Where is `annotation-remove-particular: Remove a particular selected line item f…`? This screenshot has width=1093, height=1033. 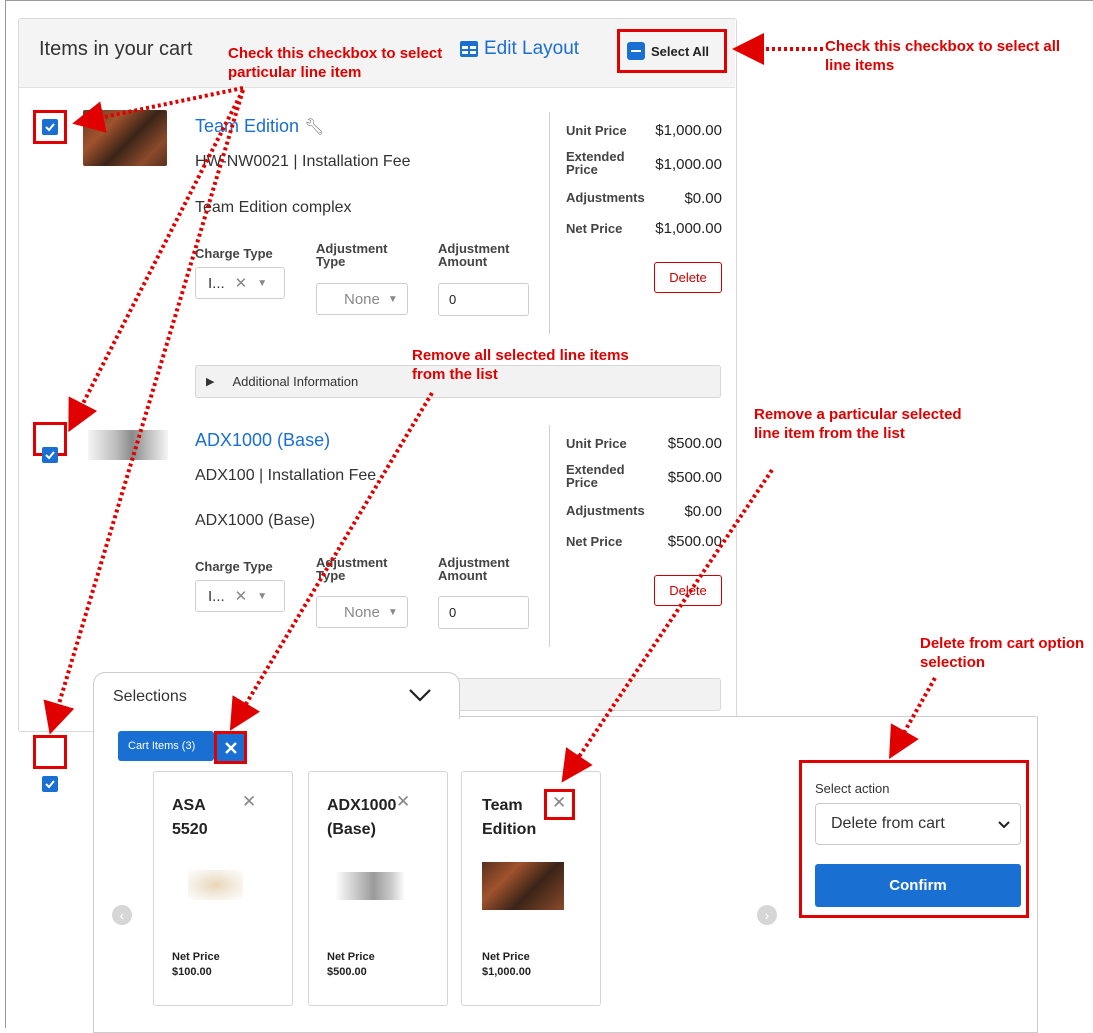
annotation-remove-particular: Remove a particular selected line item f… is located at coordinates (858, 424).